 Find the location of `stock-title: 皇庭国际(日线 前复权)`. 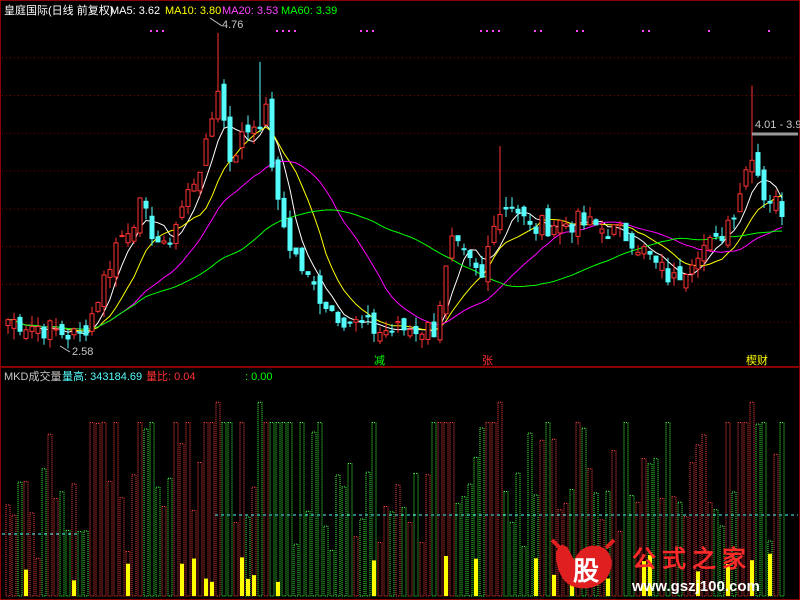

stock-title: 皇庭国际(日线 前复权) is located at coordinates (58, 10).